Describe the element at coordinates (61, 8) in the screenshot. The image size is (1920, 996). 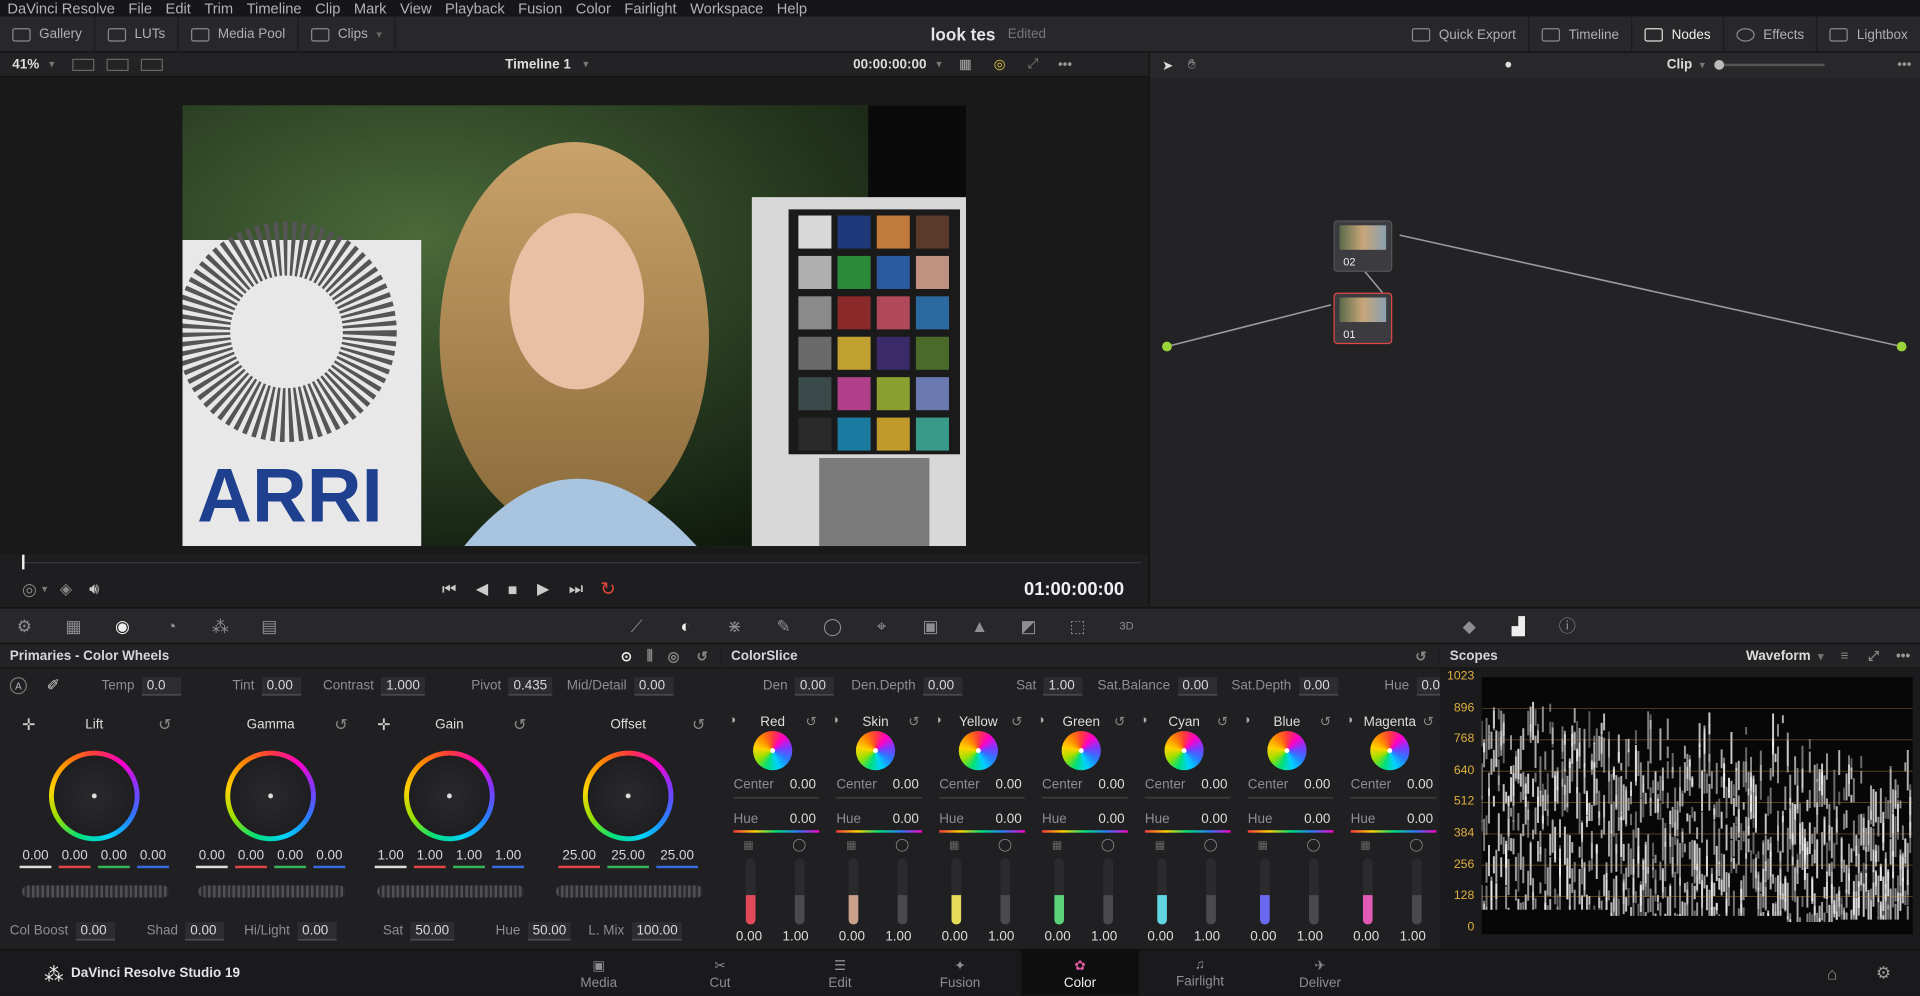
I see `menu-app: DaVinci Resolve` at that location.